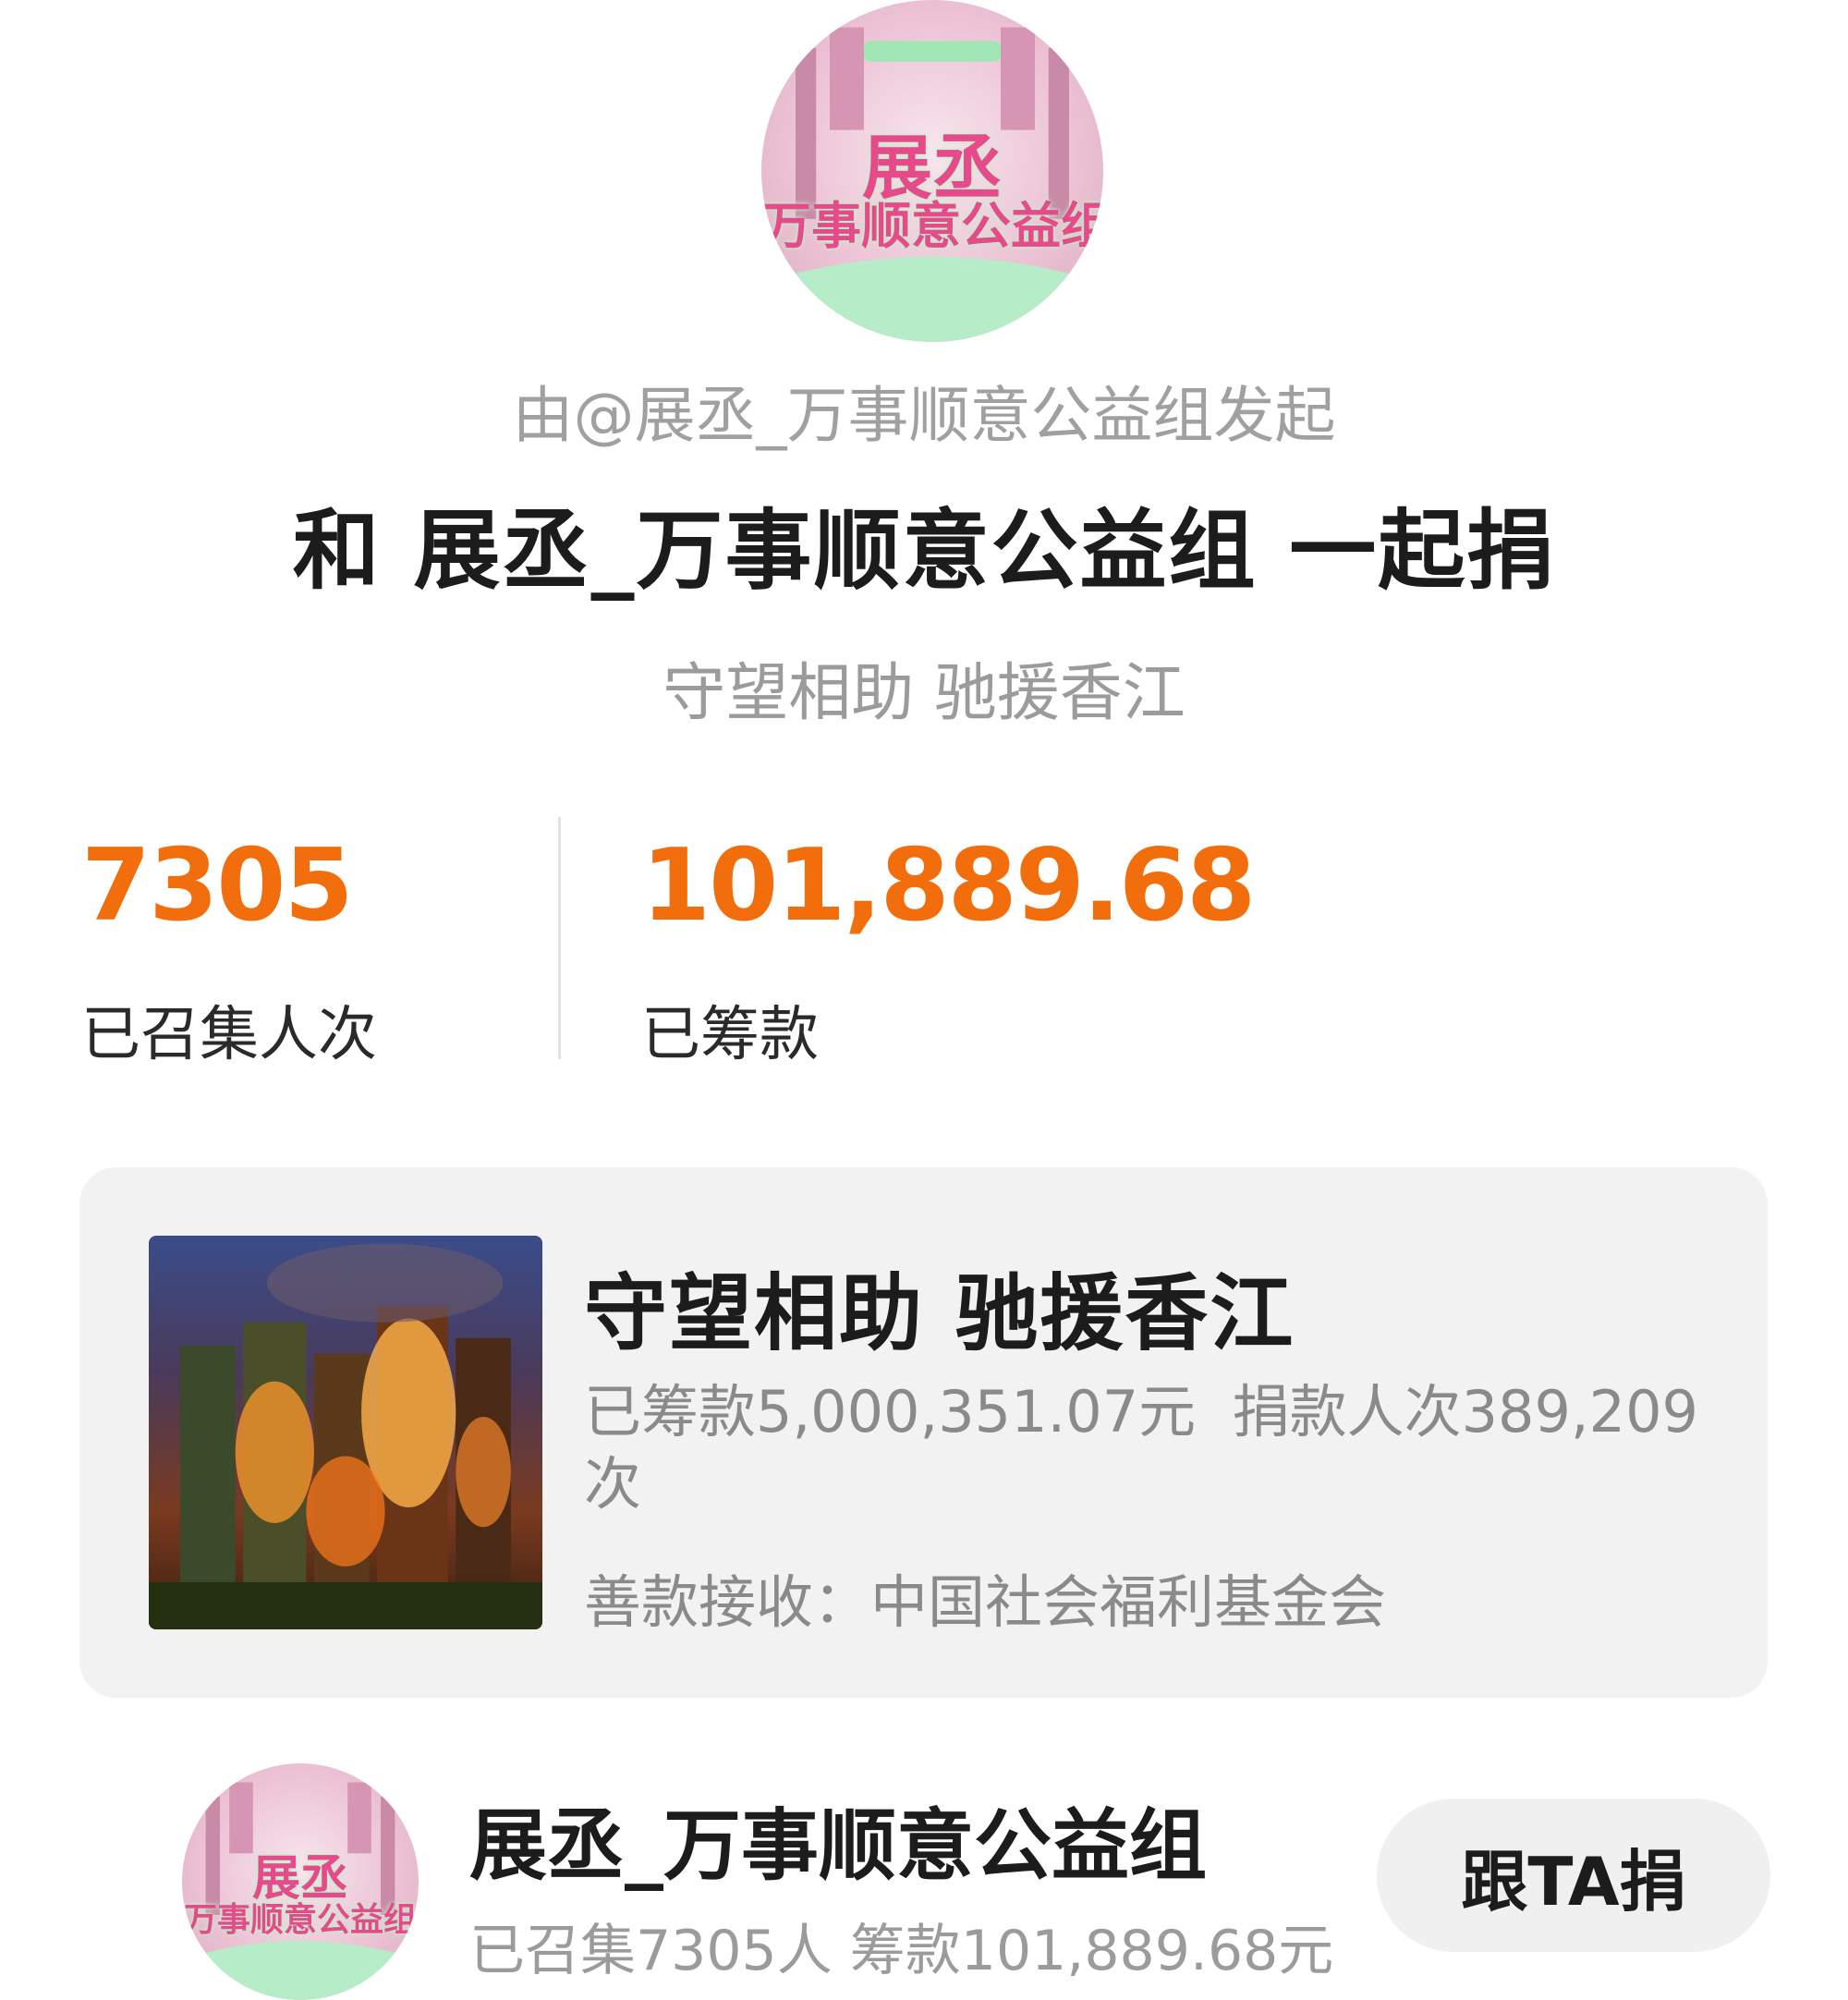 The height and width of the screenshot is (2000, 1848). I want to click on organizer-summary: 已召集7305人 筹款101,889.68元, so click(901, 1951).